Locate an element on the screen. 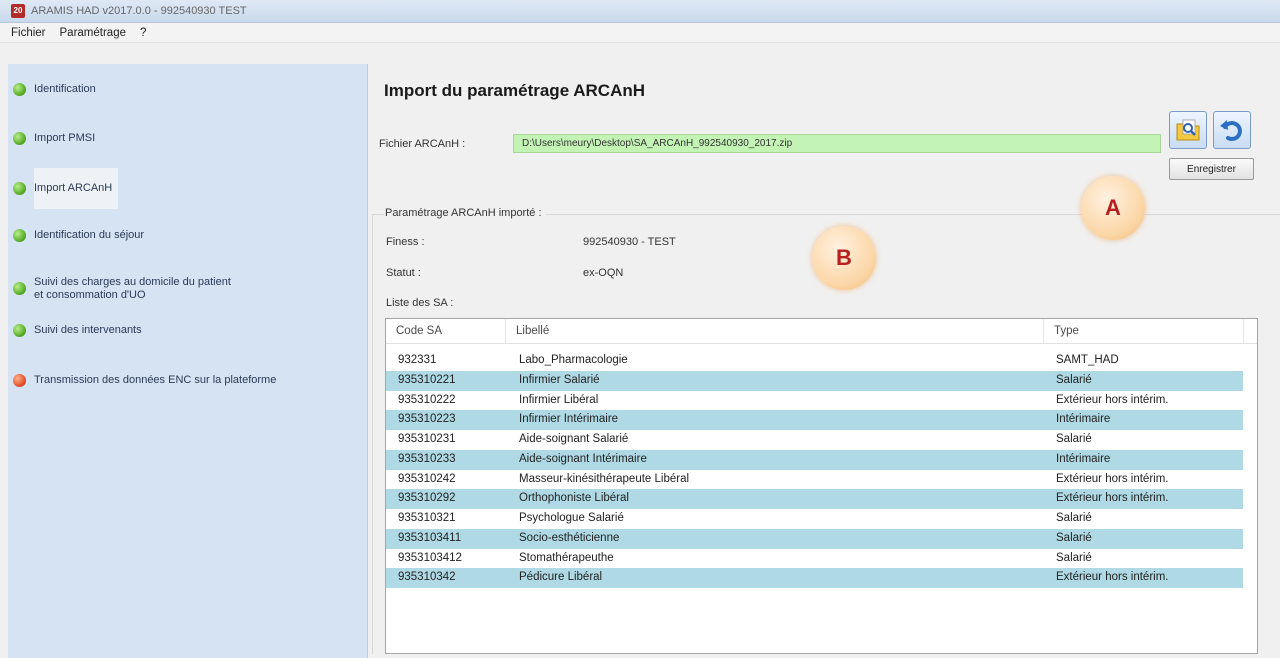  sidebar-item-label: Import ARCAnH is located at coordinates (76, 188).